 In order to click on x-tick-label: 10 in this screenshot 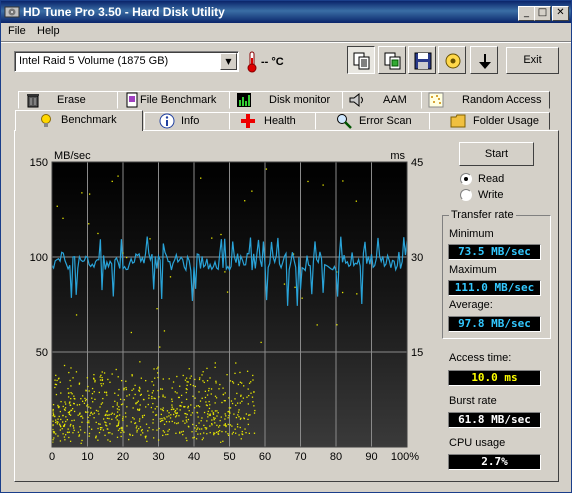, I will do `click(87, 457)`.